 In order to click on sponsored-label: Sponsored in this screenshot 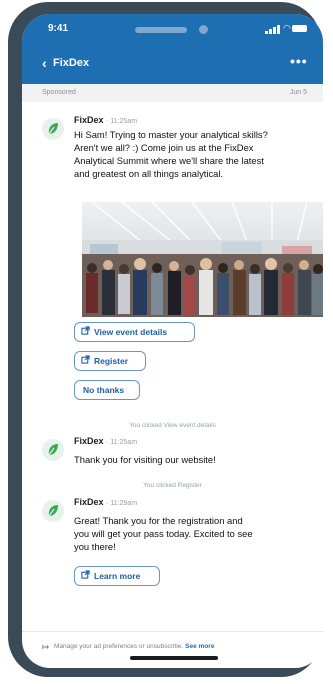, I will do `click(59, 92)`.